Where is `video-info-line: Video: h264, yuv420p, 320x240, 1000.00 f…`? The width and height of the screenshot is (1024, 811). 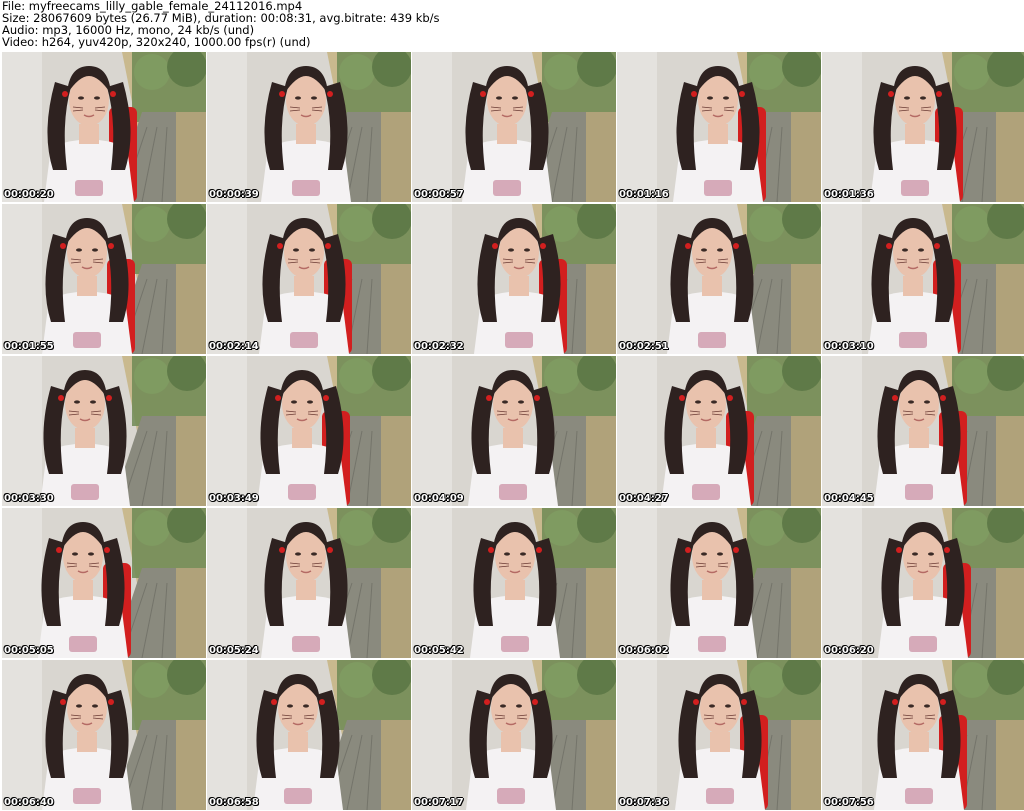 video-info-line: Video: h264, yuv420p, 320x240, 1000.00 f… is located at coordinates (156, 42).